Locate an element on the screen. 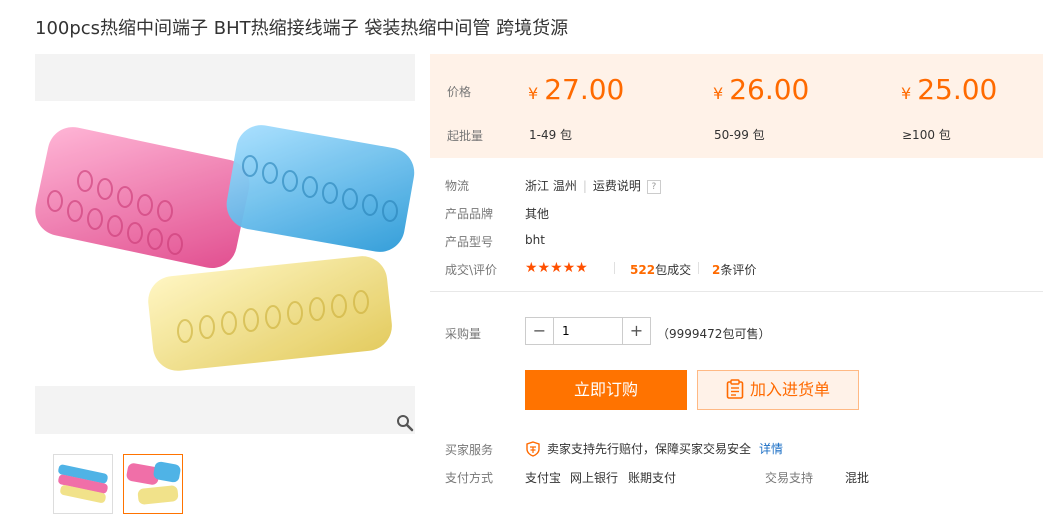 Image resolution: width=1043 pixels, height=528 pixels. help-icon: ? is located at coordinates (653, 186).